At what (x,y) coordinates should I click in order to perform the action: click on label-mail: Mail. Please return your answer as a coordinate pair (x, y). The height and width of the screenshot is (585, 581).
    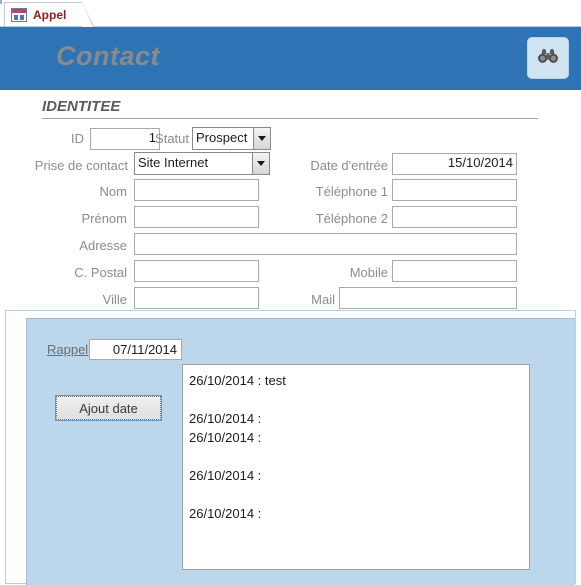
    Looking at the image, I should click on (323, 299).